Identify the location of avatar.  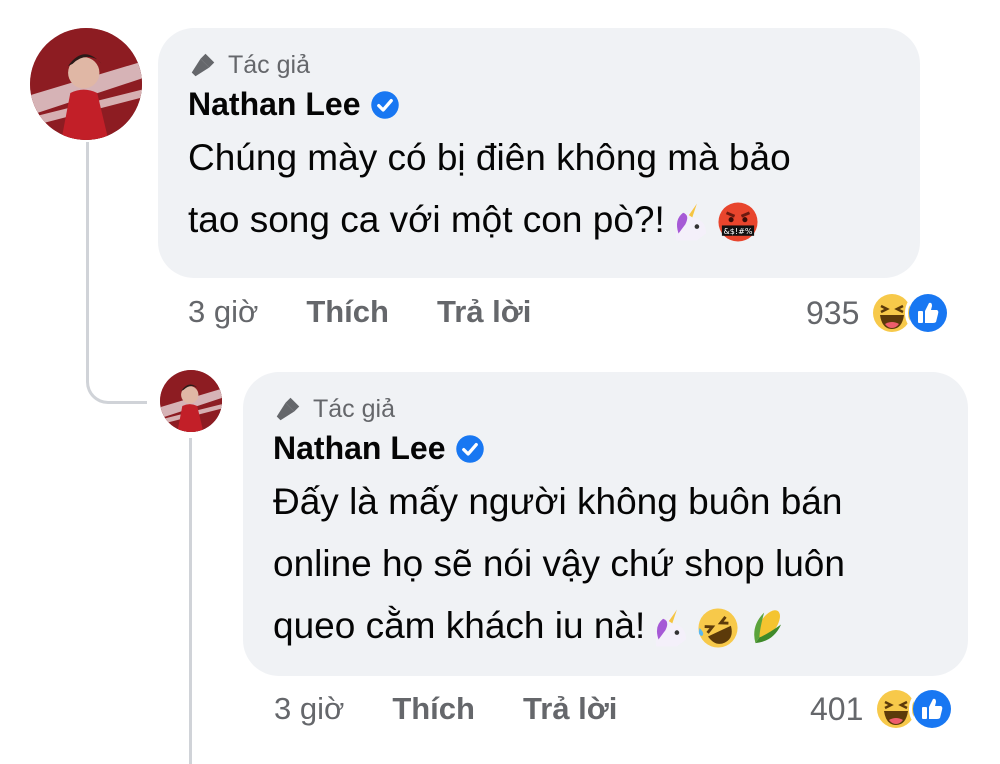
(86, 84).